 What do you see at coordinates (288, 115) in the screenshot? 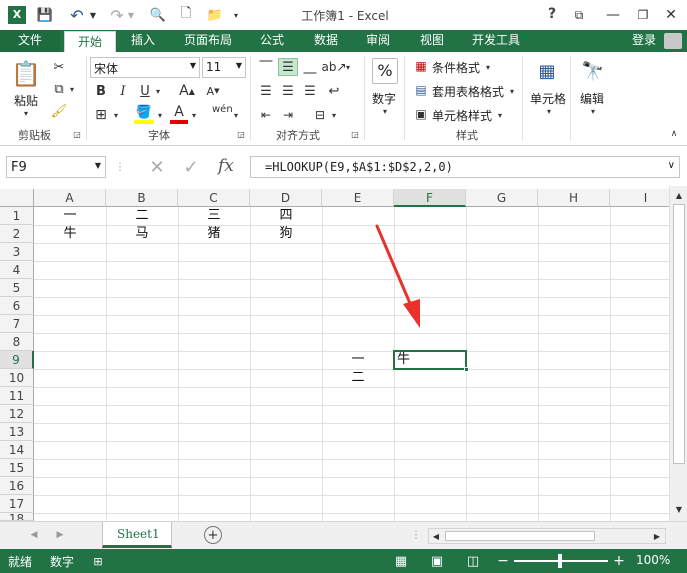
I see `increase-indent-icon: ⇥` at bounding box center [288, 115].